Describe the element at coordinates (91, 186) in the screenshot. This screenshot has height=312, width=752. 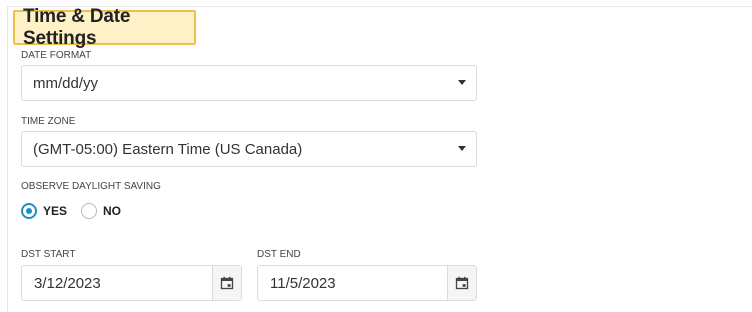
I see `daylight-saving-label: OBSERVE DAYLIGHT SAVING` at that location.